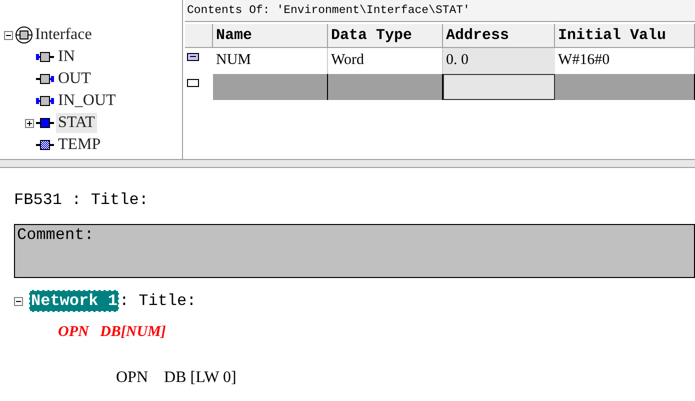 The image size is (695, 401). I want to click on tree-item: TEMP, so click(79, 145).